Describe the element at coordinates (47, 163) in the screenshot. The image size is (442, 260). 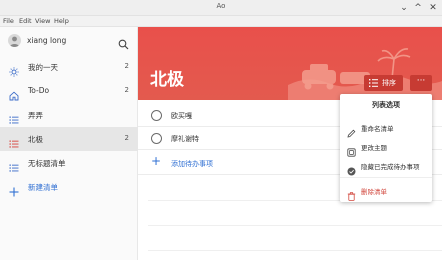
I see `sidebar-item-label: 无标题清单` at that location.